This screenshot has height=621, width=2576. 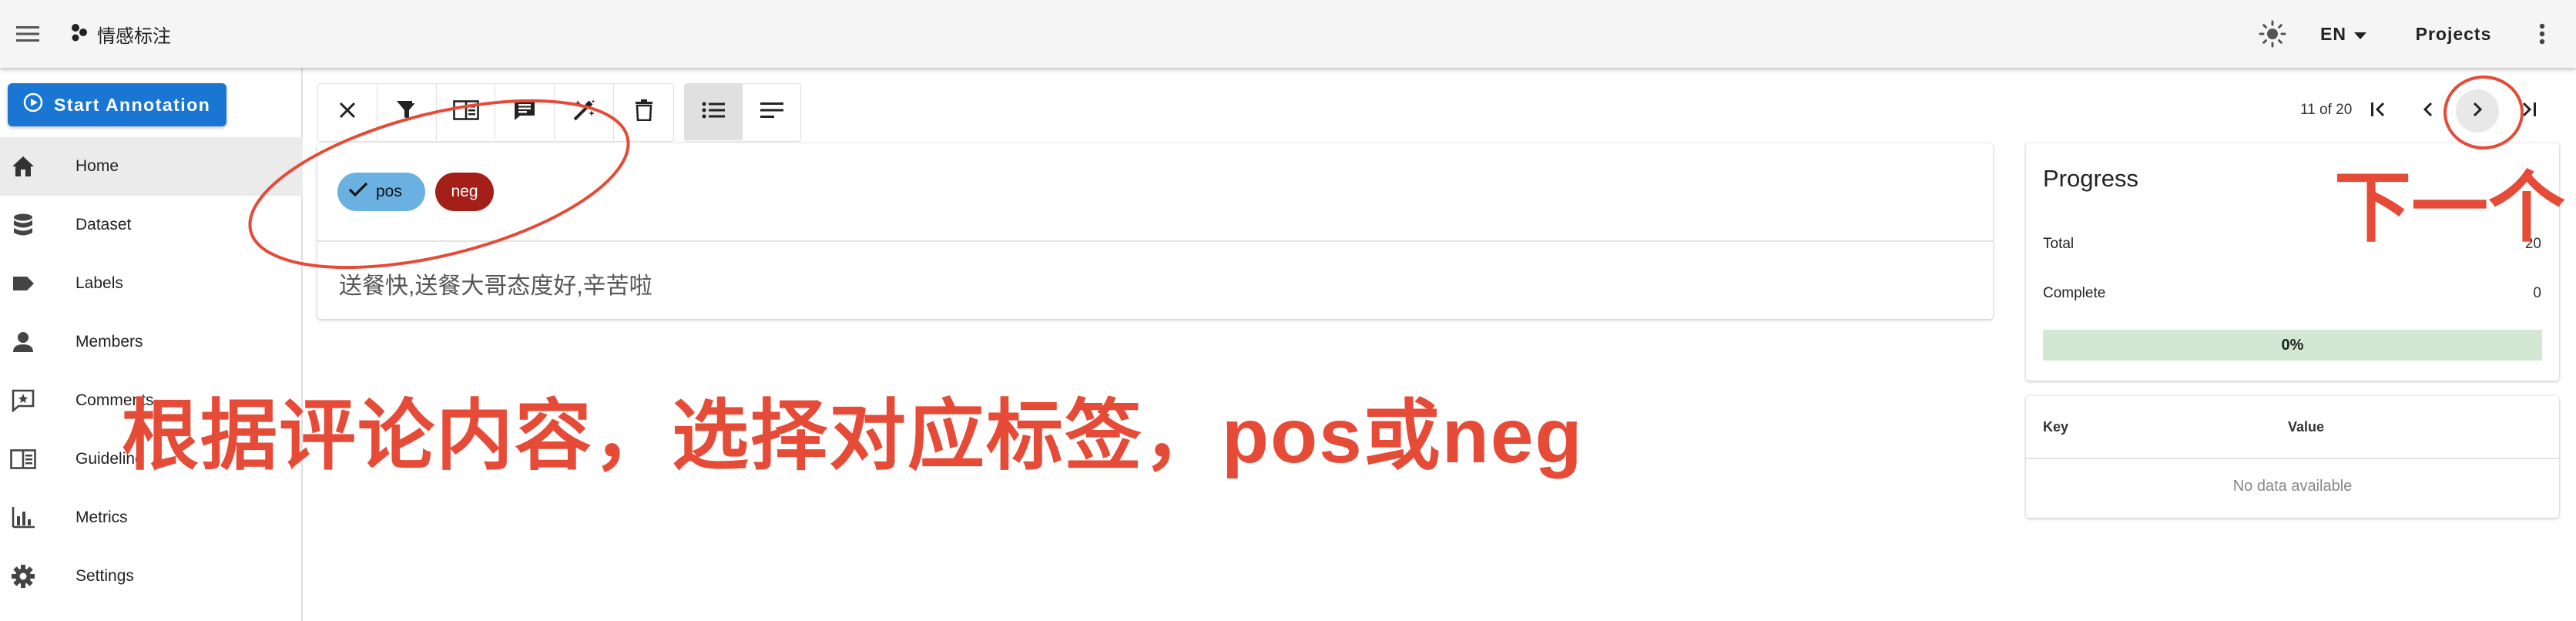 I want to click on total-label: Total, so click(x=2059, y=244).